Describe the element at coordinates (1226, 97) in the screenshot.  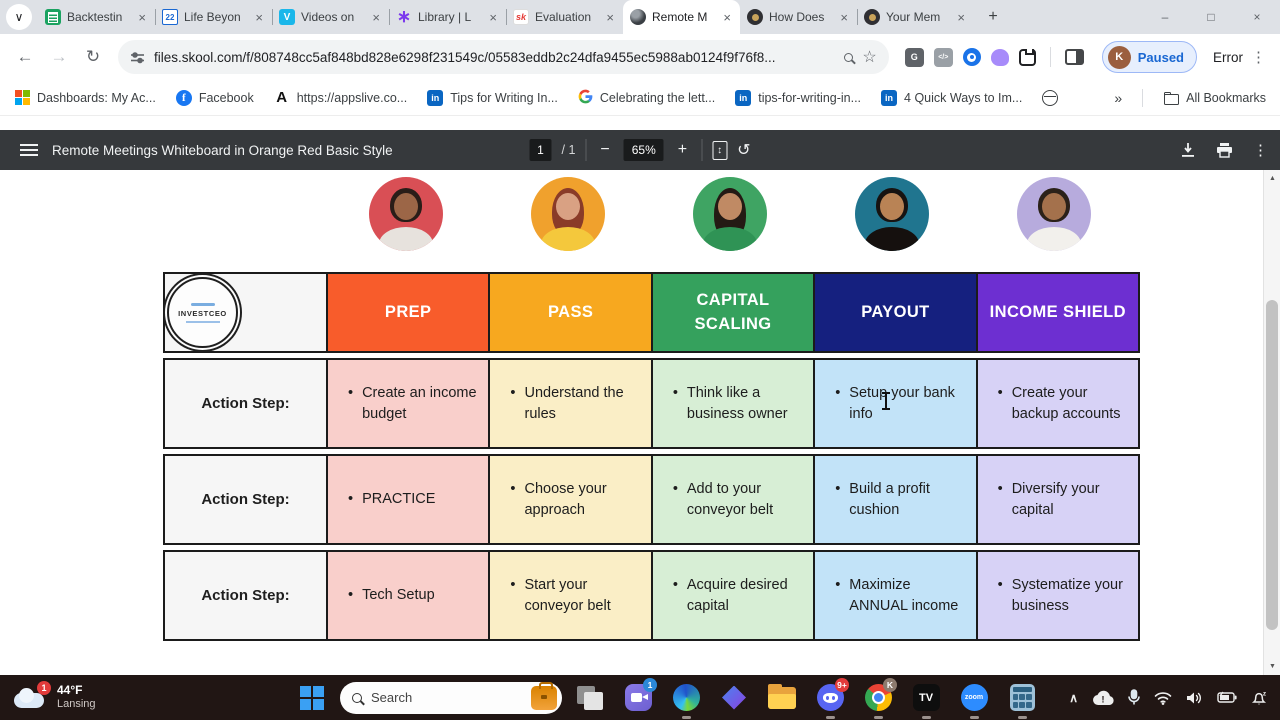
I see `all-bookmarks-label: All Bookmarks` at that location.